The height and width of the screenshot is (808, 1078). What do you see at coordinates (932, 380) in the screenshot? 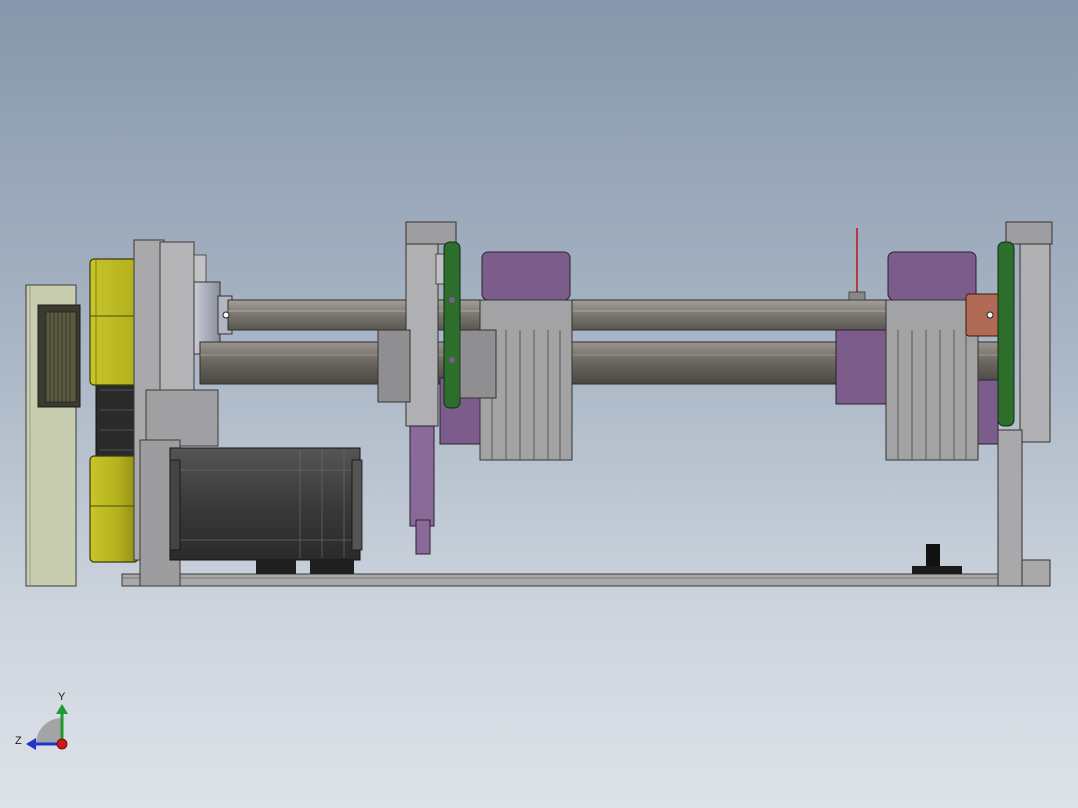
I see `right-slide-block` at bounding box center [932, 380].